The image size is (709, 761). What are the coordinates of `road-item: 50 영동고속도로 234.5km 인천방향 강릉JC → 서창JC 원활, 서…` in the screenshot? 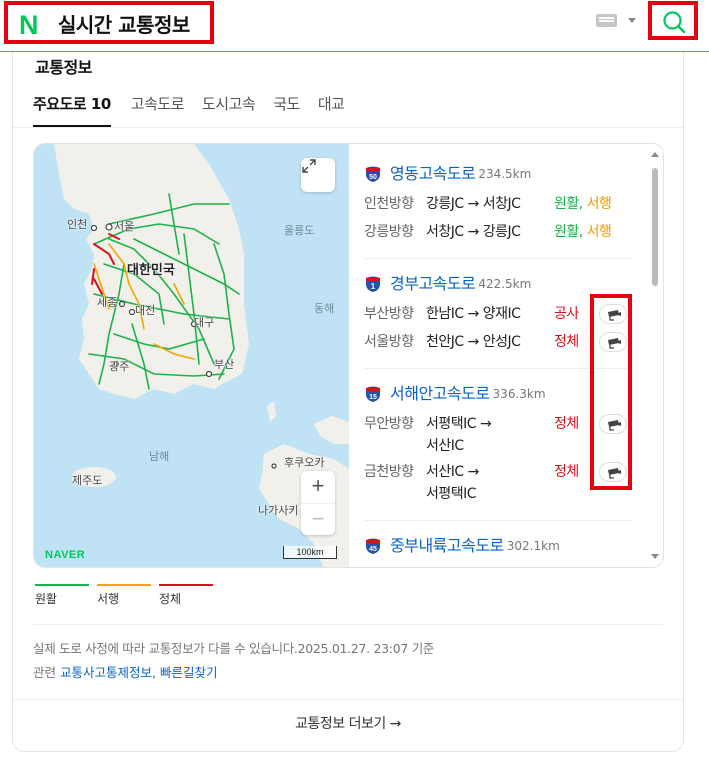 It's located at (499, 204).